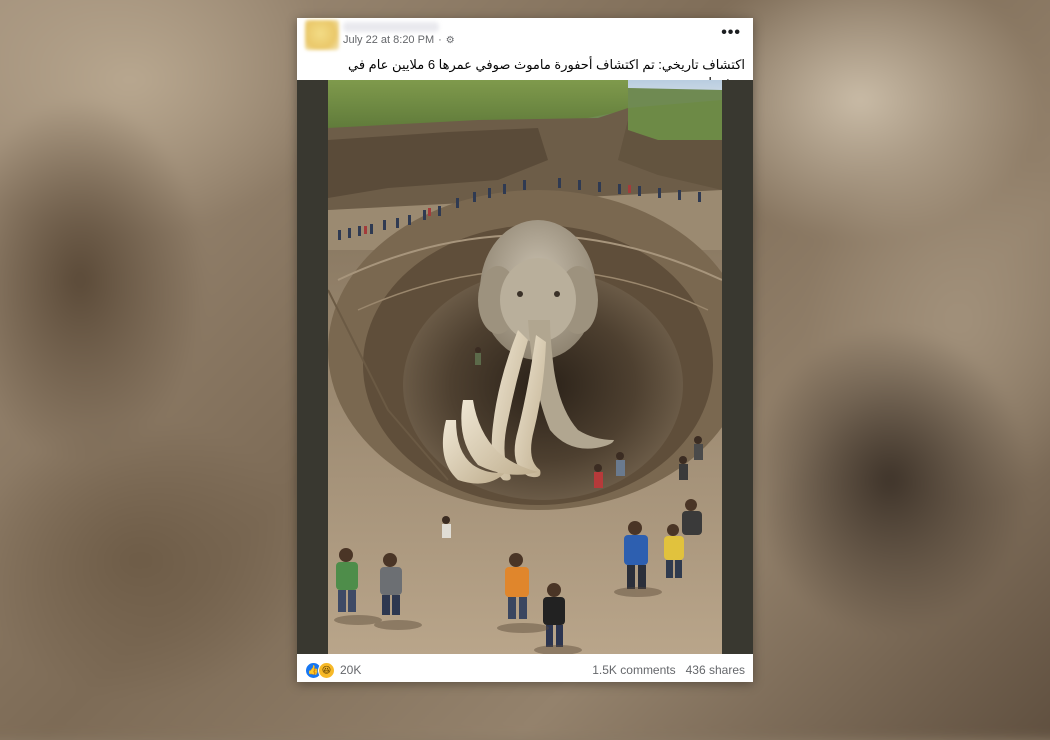  I want to click on shares-count: 436 shares, so click(715, 670).